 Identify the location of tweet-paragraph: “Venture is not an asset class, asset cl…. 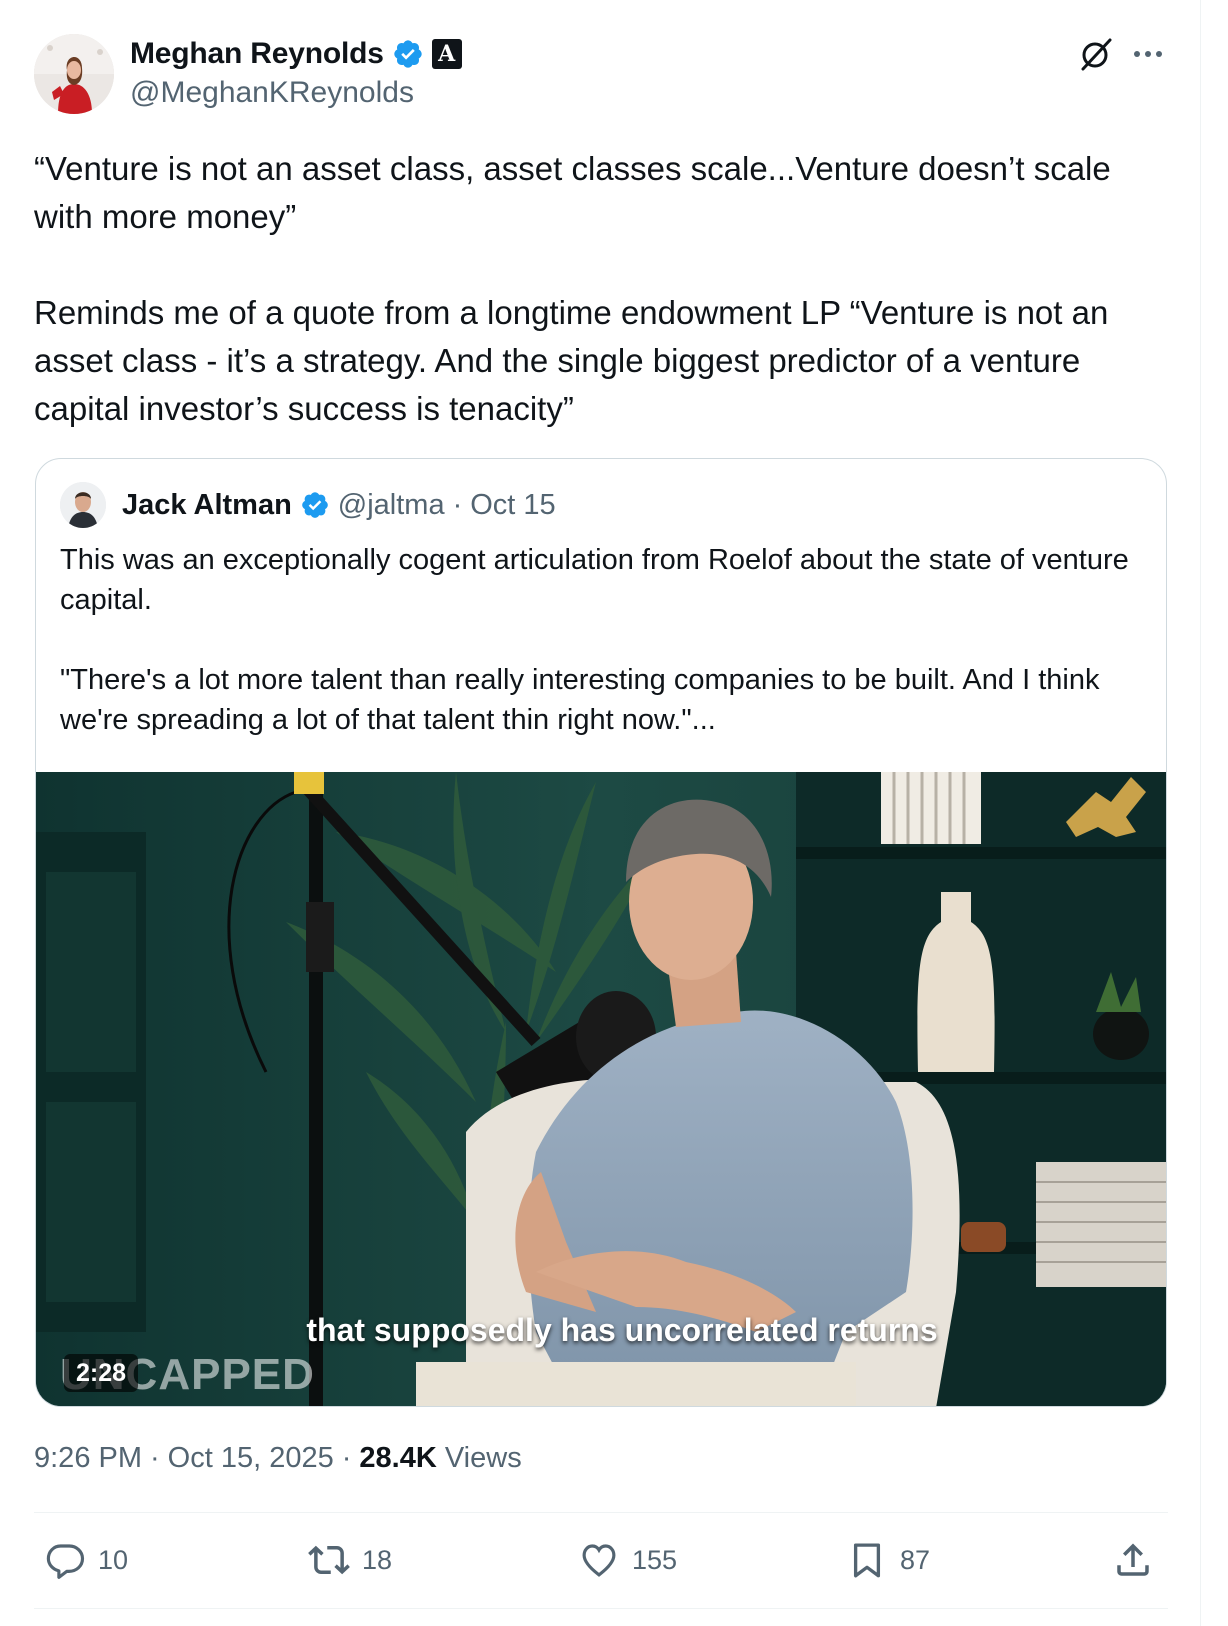
(572, 192).